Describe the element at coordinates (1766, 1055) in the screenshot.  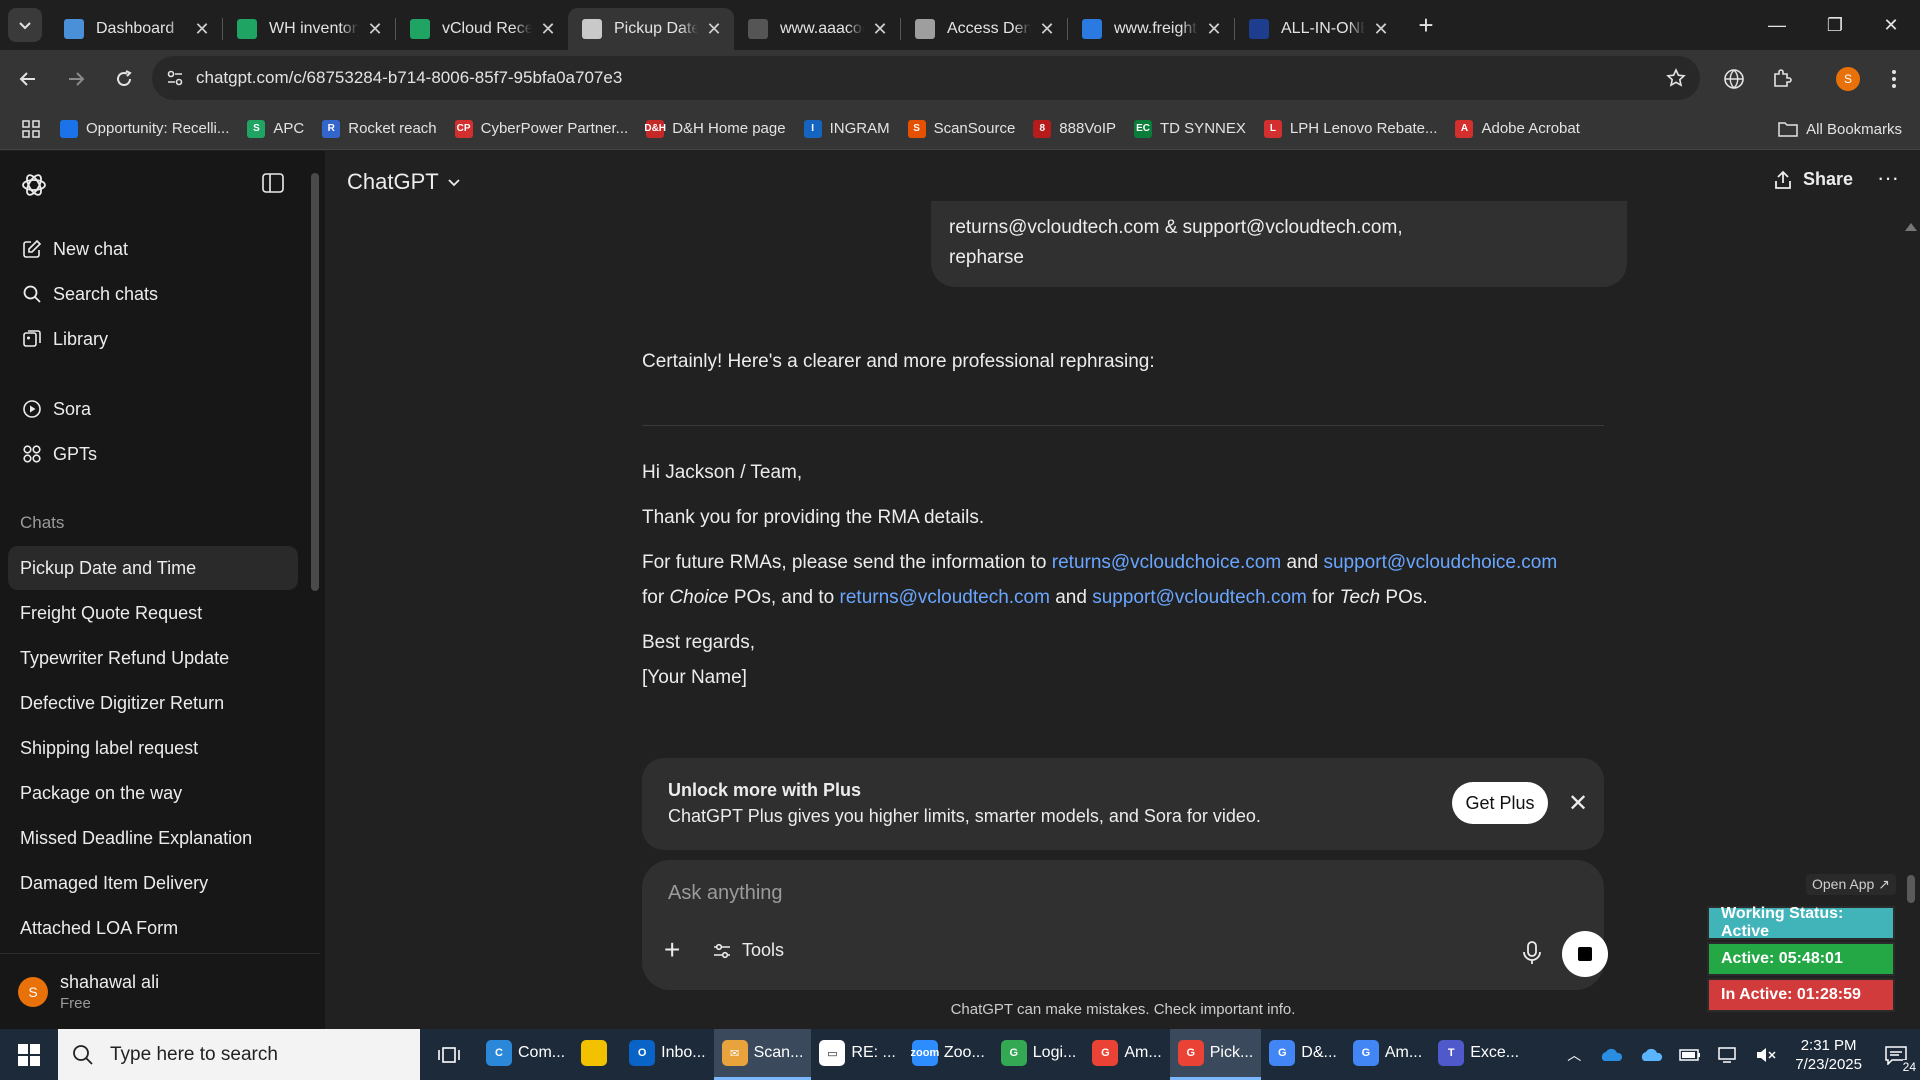
I see `volume-muted-icon` at that location.